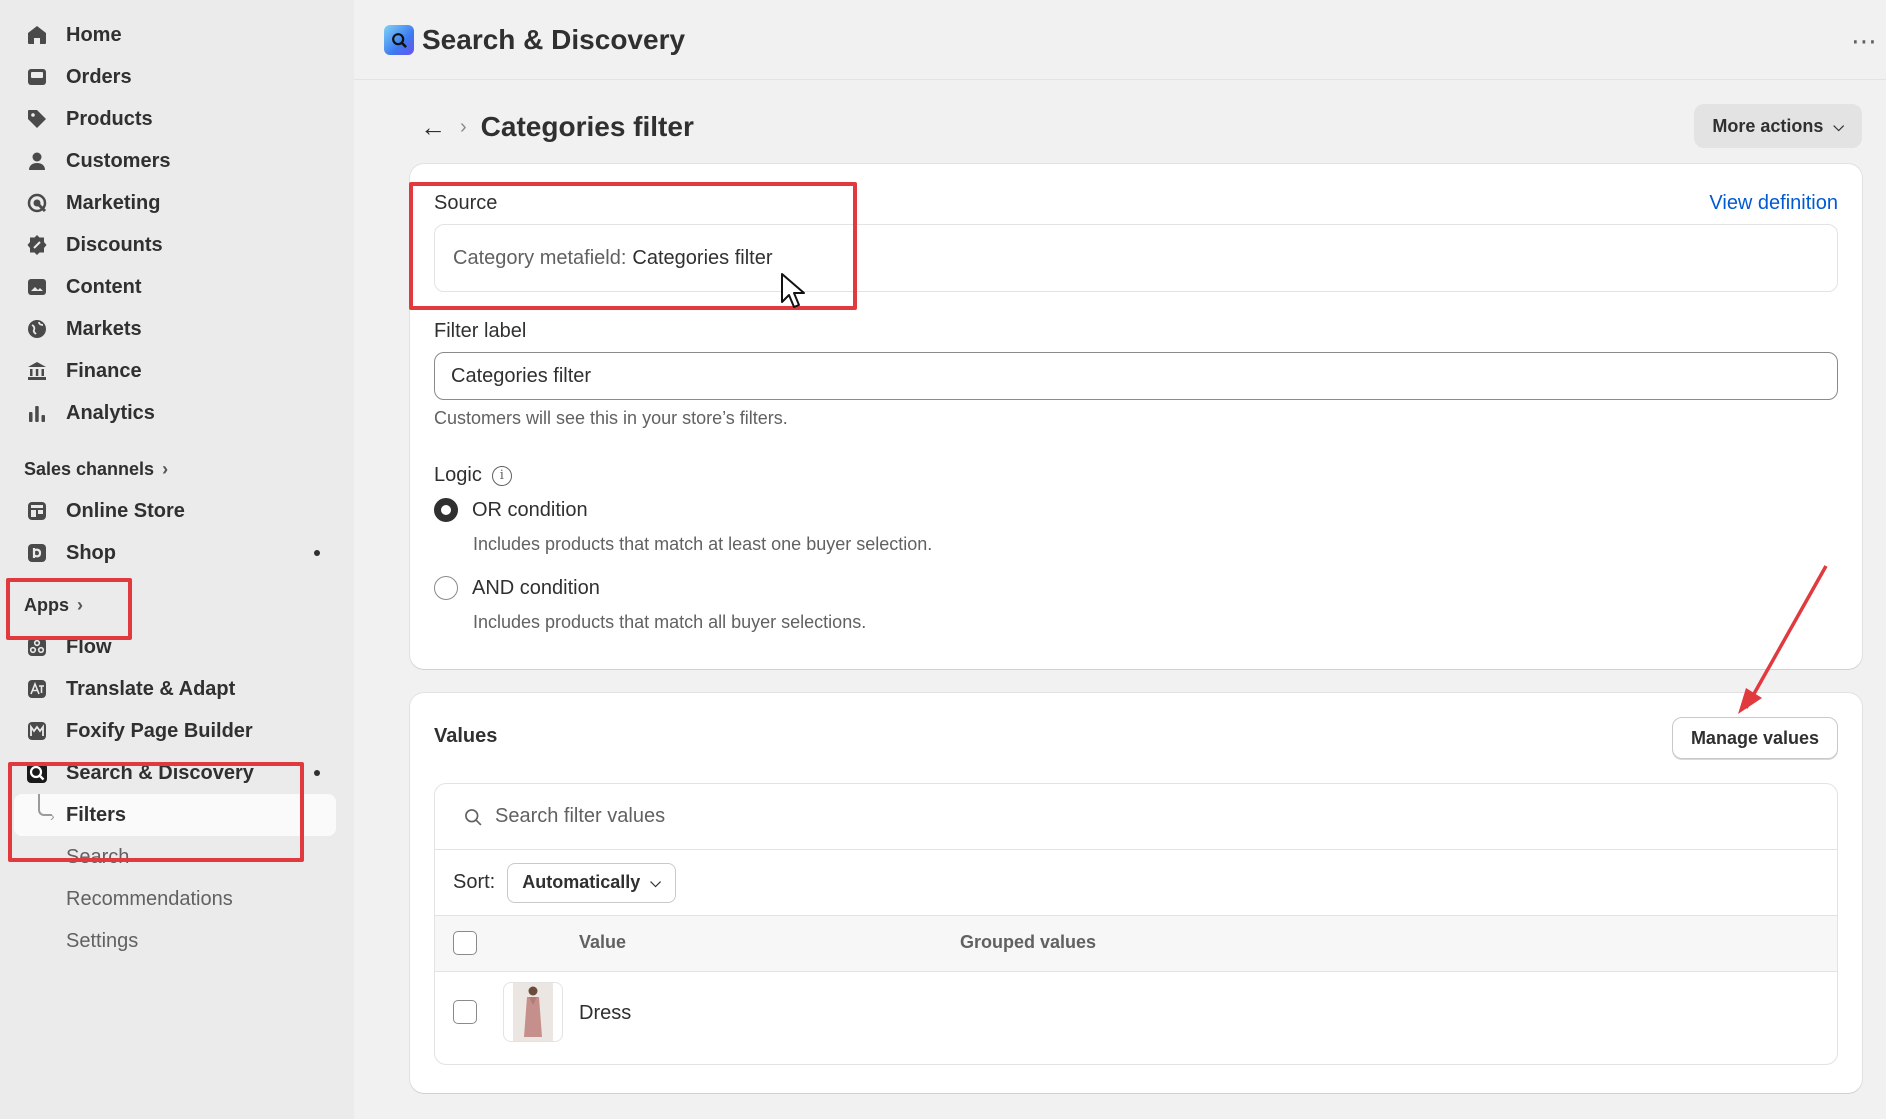 This screenshot has width=1886, height=1119. Describe the element at coordinates (177, 77) in the screenshot. I see `nav-item-orders: Orders` at that location.